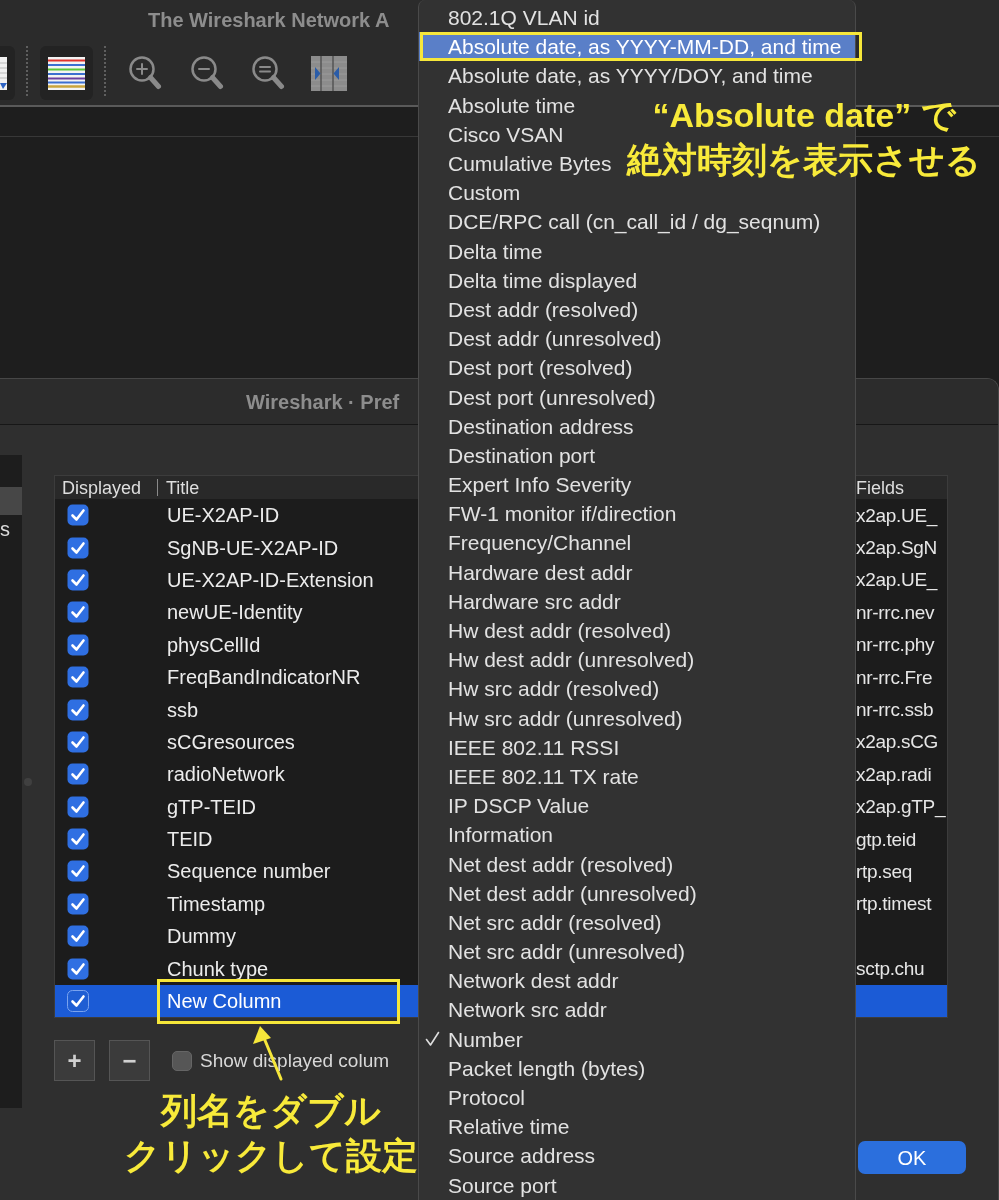 The width and height of the screenshot is (999, 1200). Describe the element at coordinates (897, 548) in the screenshot. I see `table-cell: x2ap.SgN` at that location.